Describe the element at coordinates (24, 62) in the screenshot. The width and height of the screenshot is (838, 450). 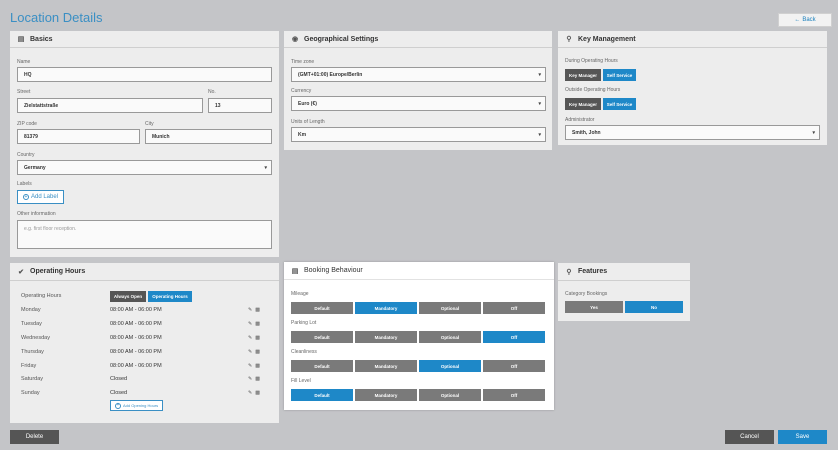
I see `name-label: Name` at that location.